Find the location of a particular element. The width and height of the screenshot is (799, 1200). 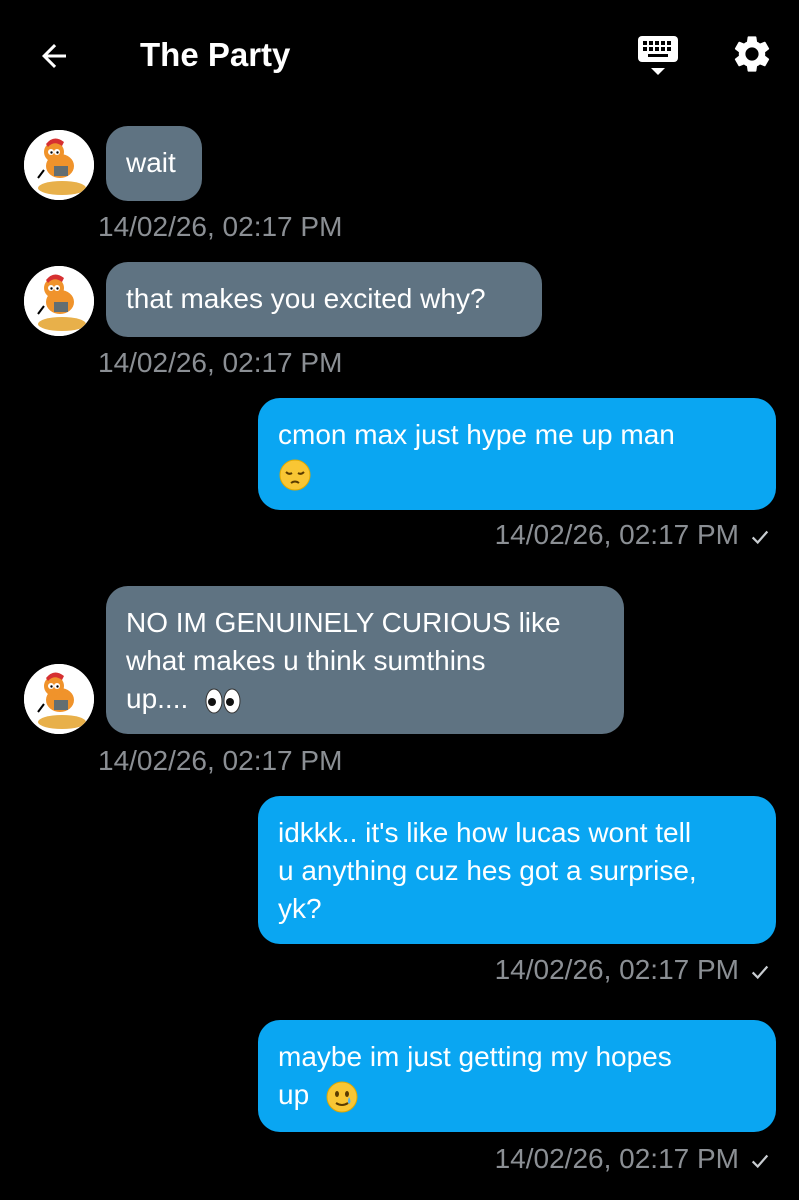

message-bubble-incoming: that makes you excited why? is located at coordinates (324, 299).